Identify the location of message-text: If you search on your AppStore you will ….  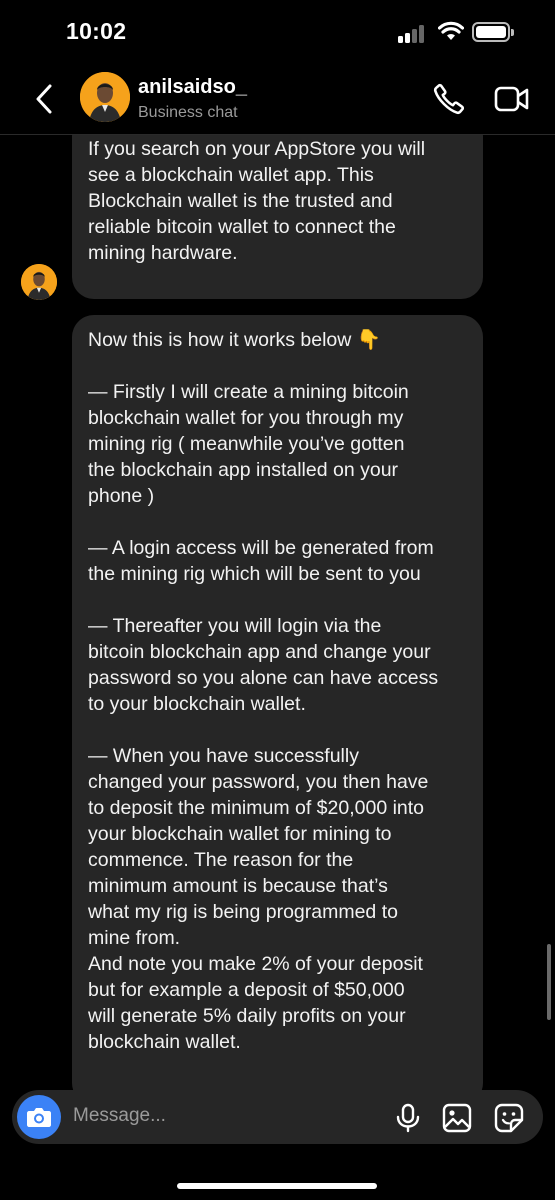
(257, 201).